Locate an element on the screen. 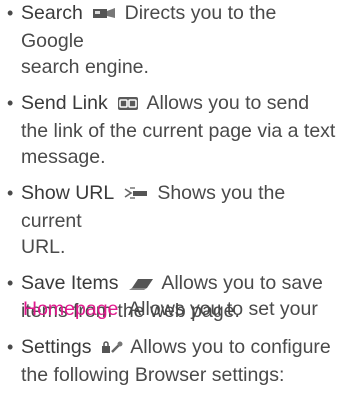 The height and width of the screenshot is (394, 343). item-term: Send Link is located at coordinates (64, 103).